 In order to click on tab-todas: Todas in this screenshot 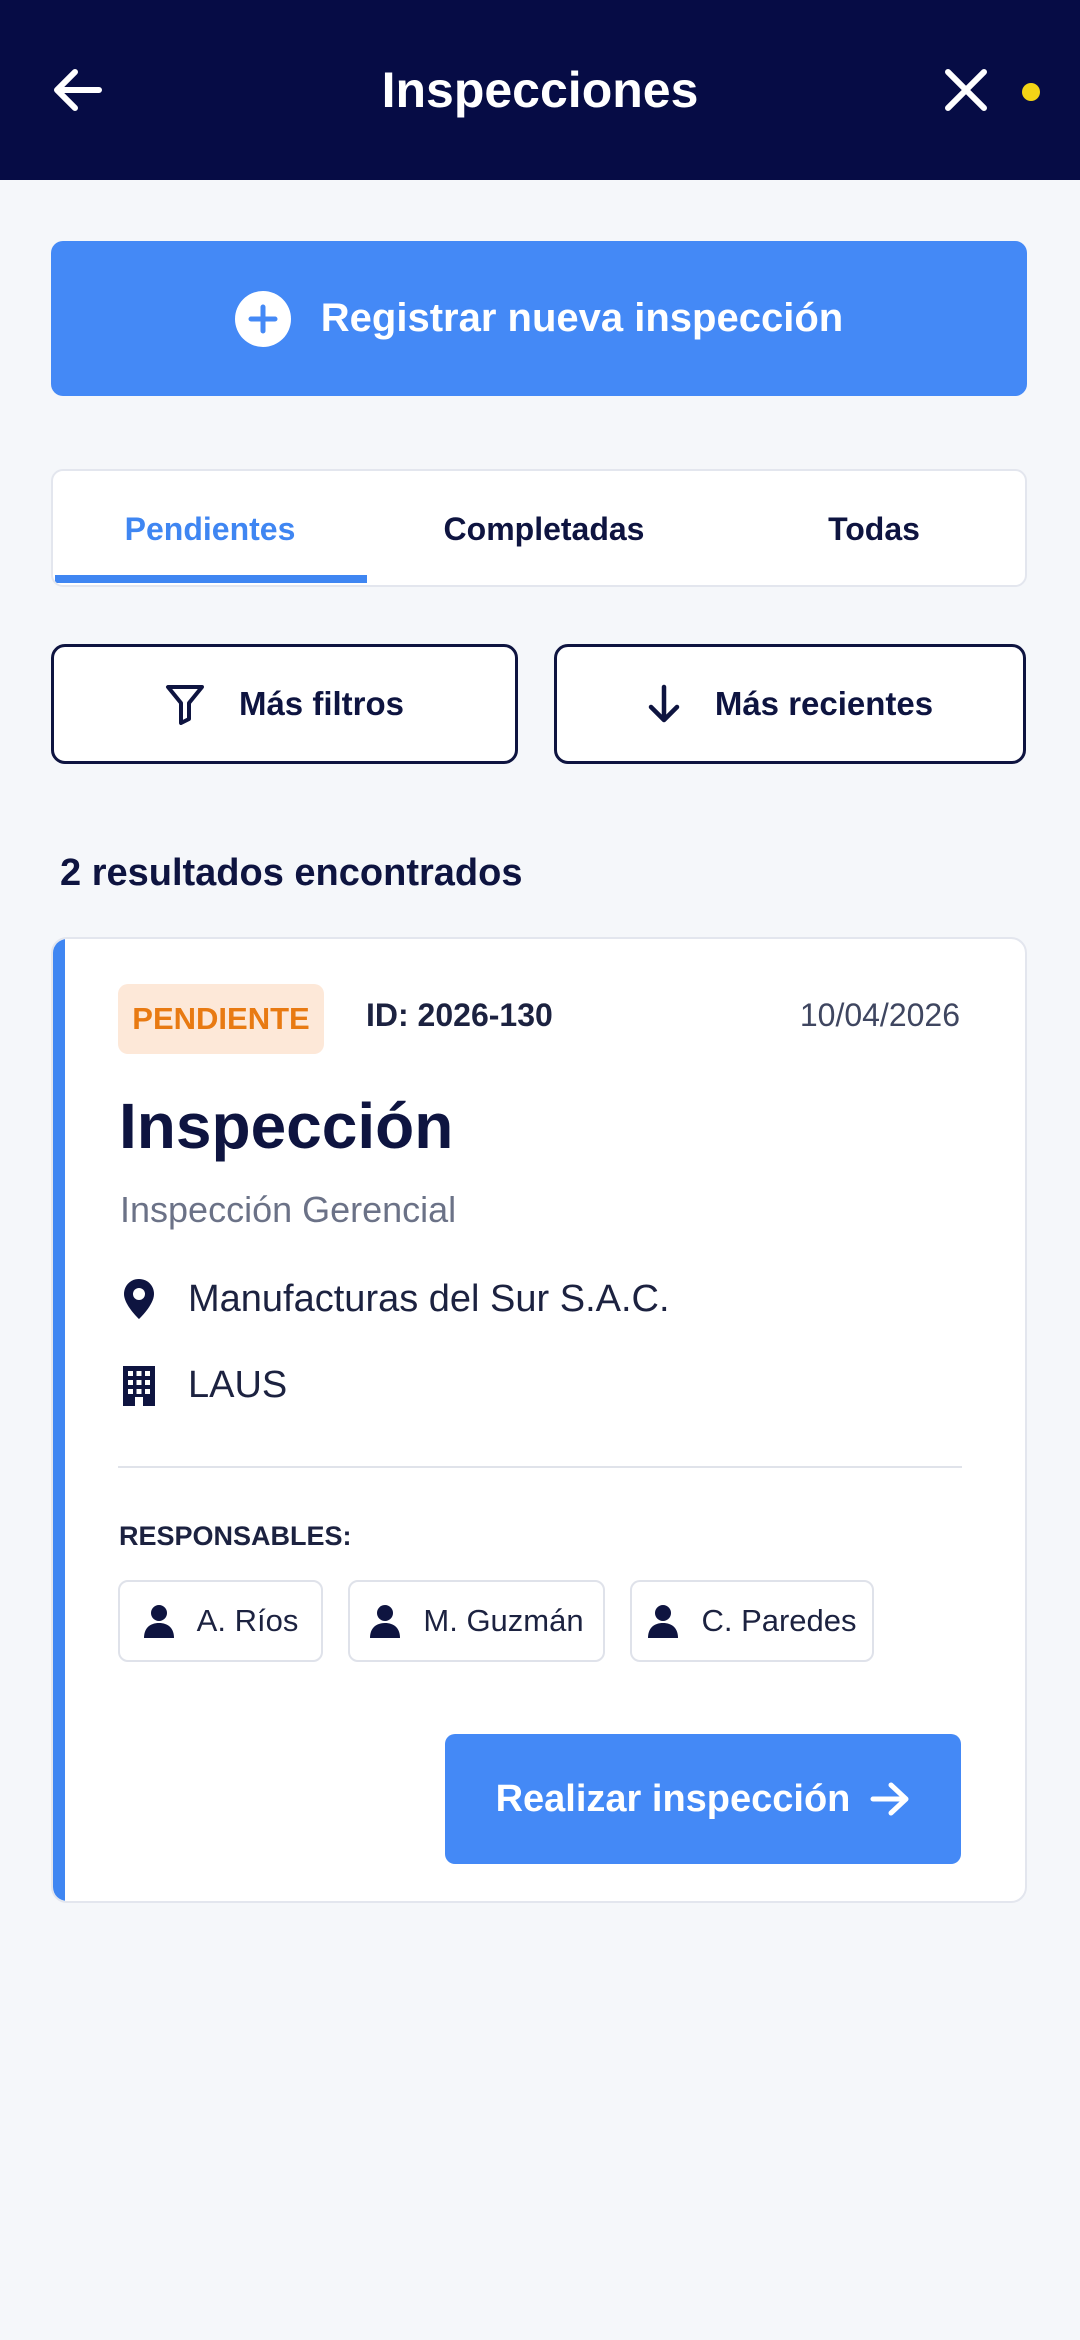, I will do `click(873, 528)`.